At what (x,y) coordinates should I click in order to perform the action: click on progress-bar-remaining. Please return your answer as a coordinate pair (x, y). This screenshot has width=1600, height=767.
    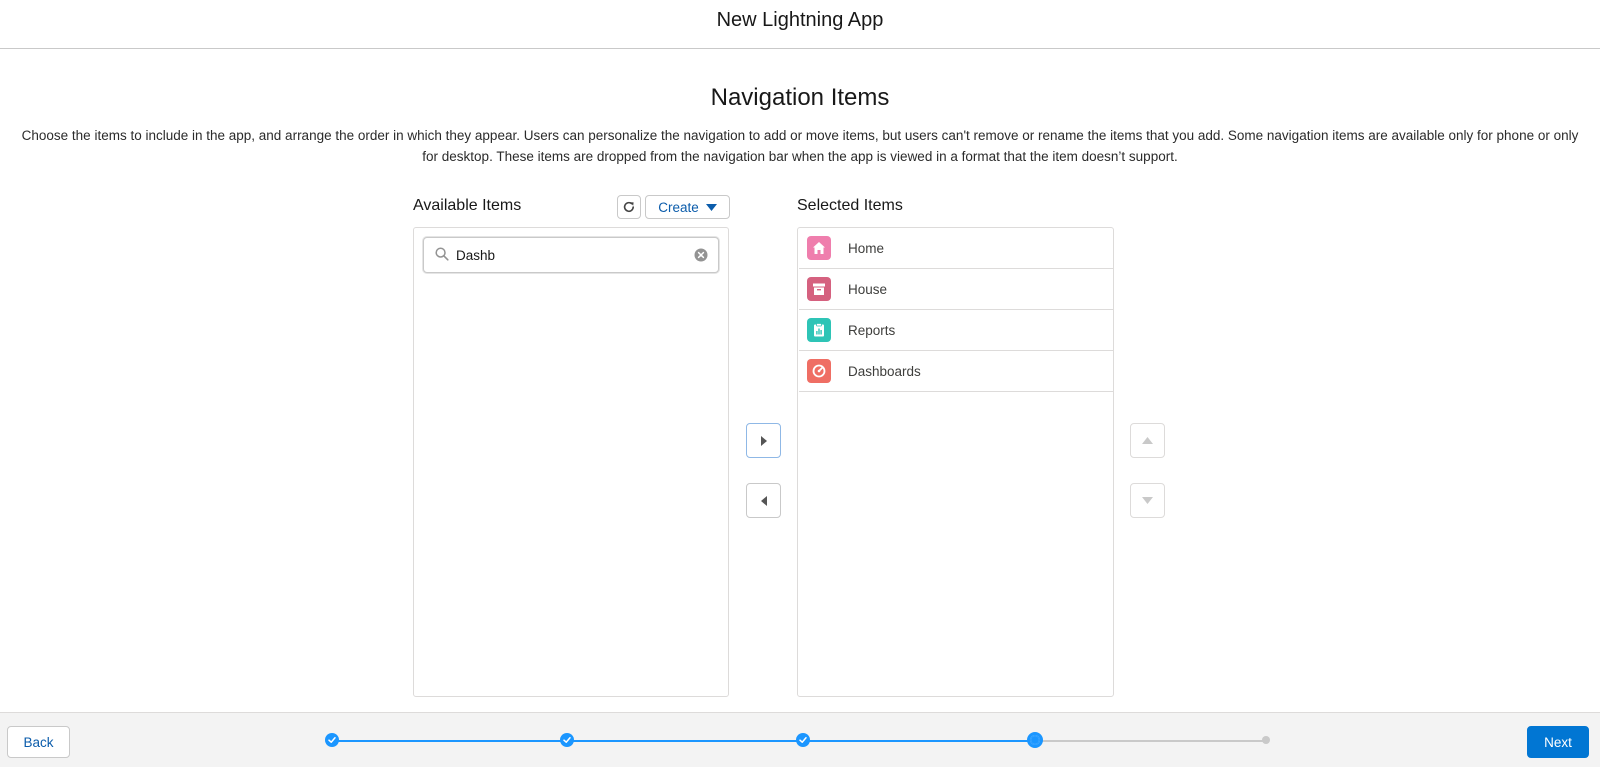
    Looking at the image, I should click on (1151, 741).